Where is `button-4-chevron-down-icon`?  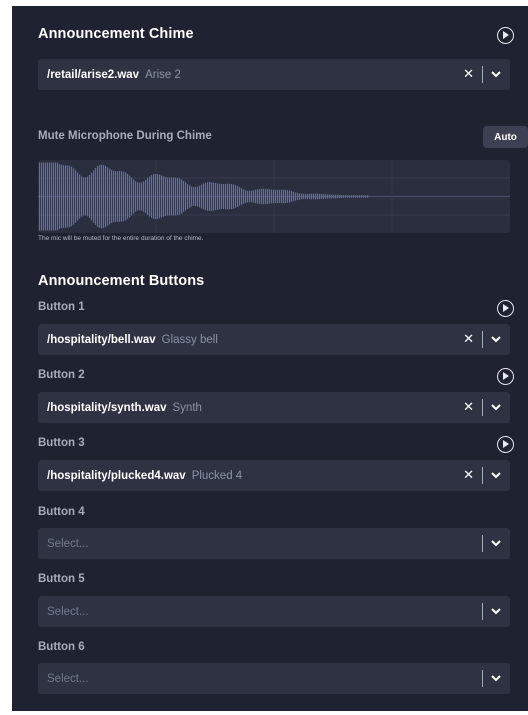
button-4-chevron-down-icon is located at coordinates (496, 543).